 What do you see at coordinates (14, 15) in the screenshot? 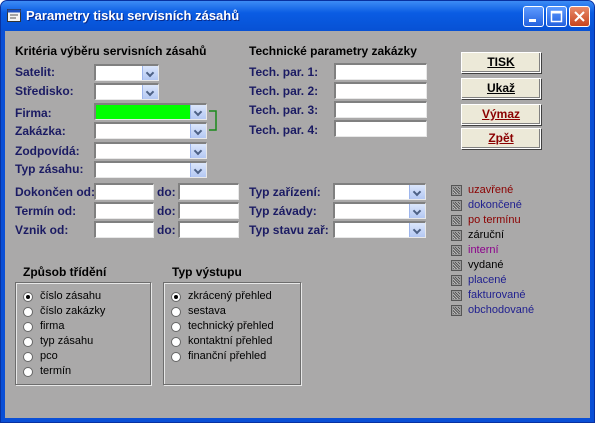
I see `window-icon` at bounding box center [14, 15].